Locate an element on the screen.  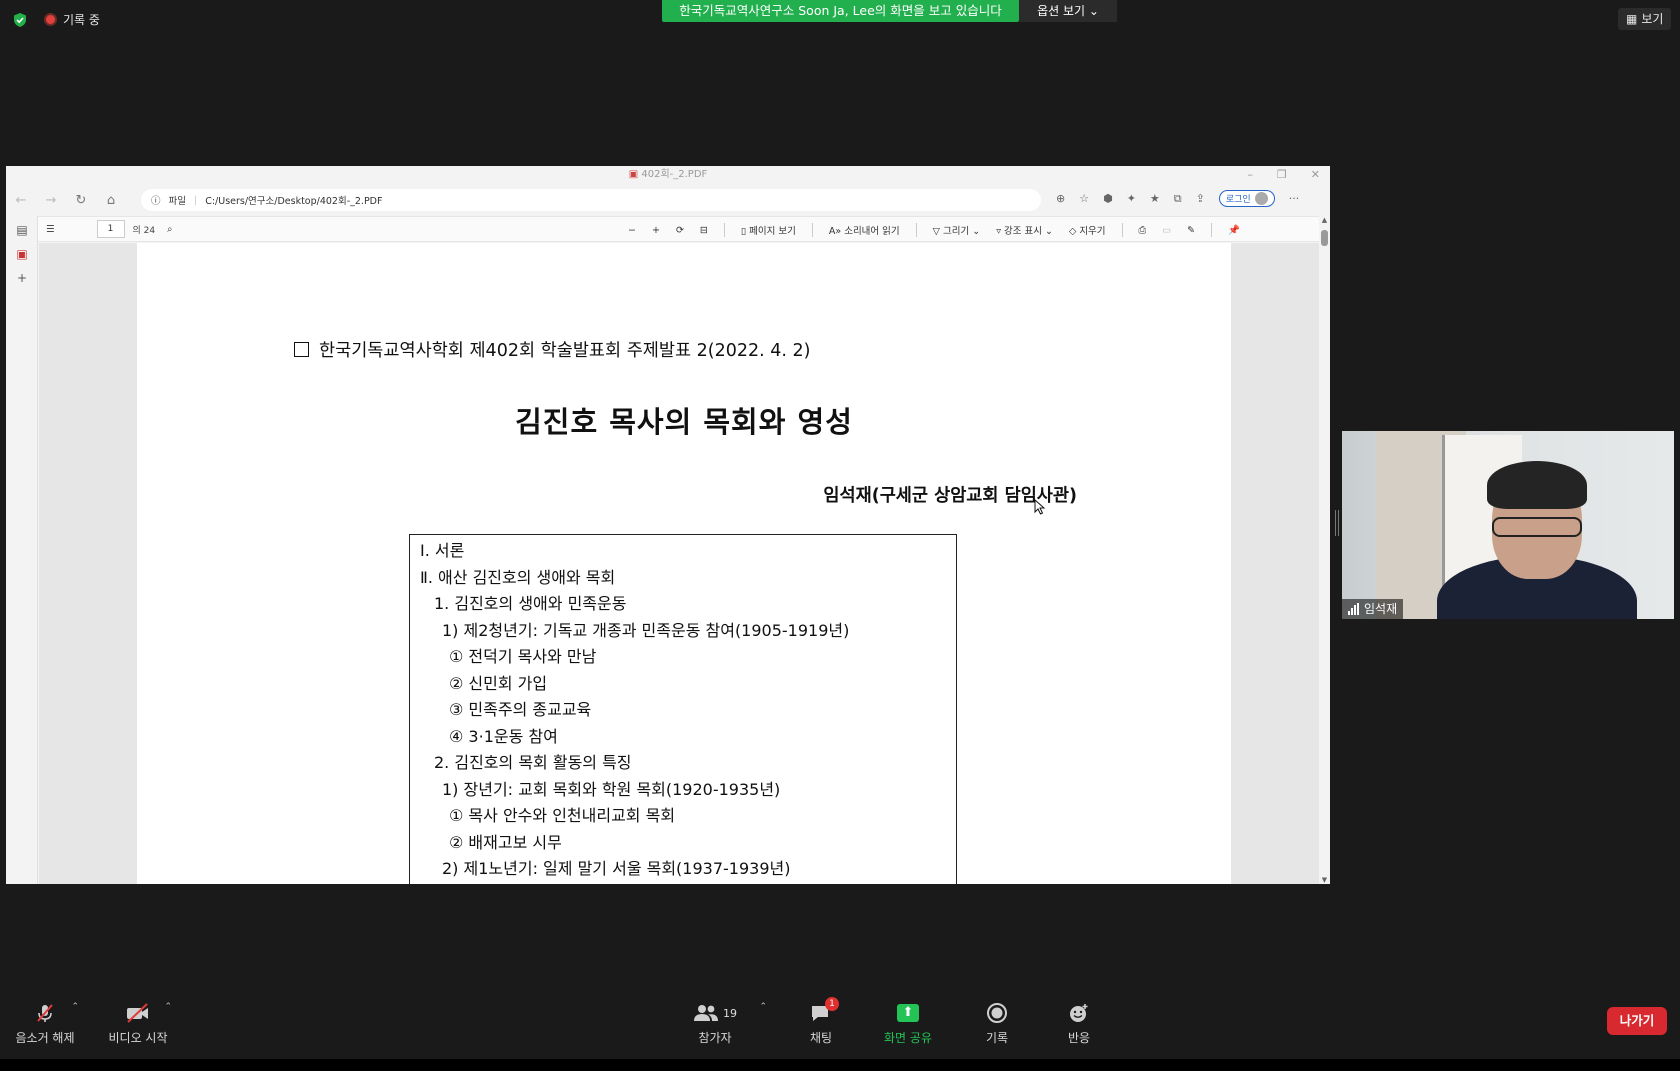
page-view-button: ▯ 페이지 보기 is located at coordinates (768, 230).